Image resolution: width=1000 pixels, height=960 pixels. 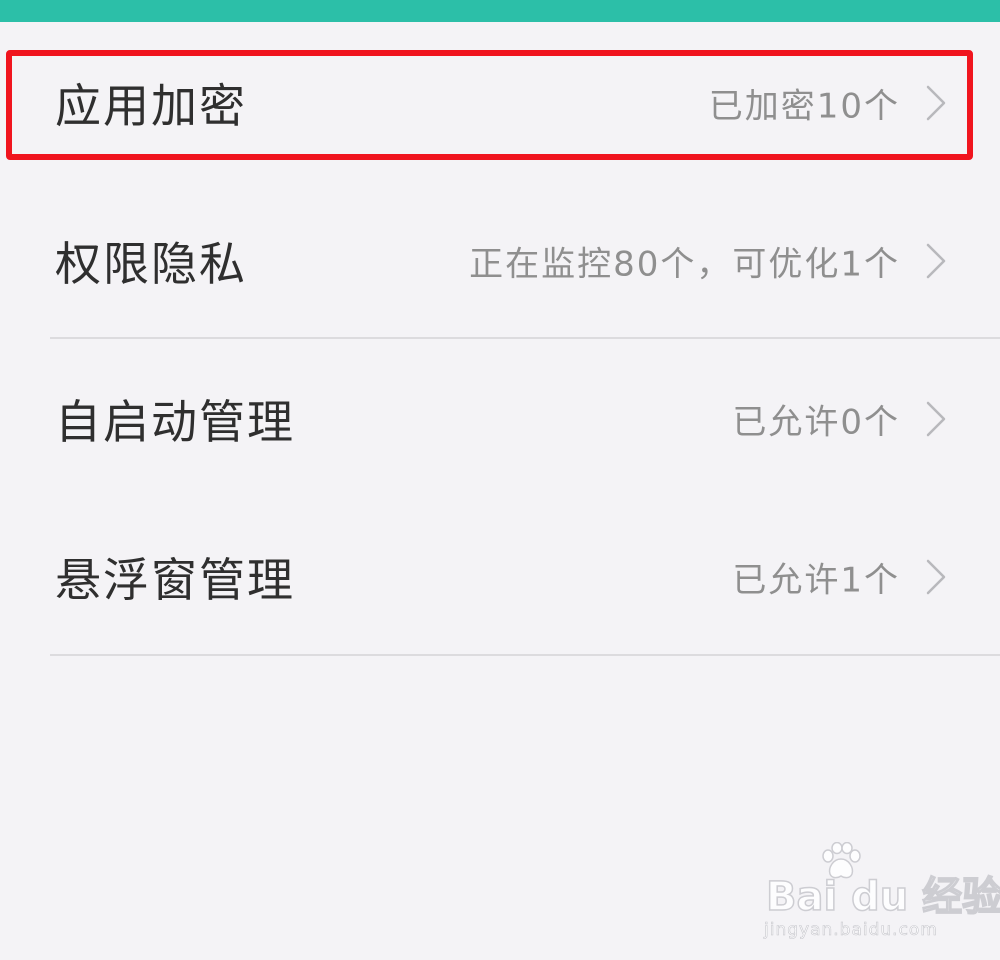 I want to click on item-title: 权限隐私, so click(x=151, y=264).